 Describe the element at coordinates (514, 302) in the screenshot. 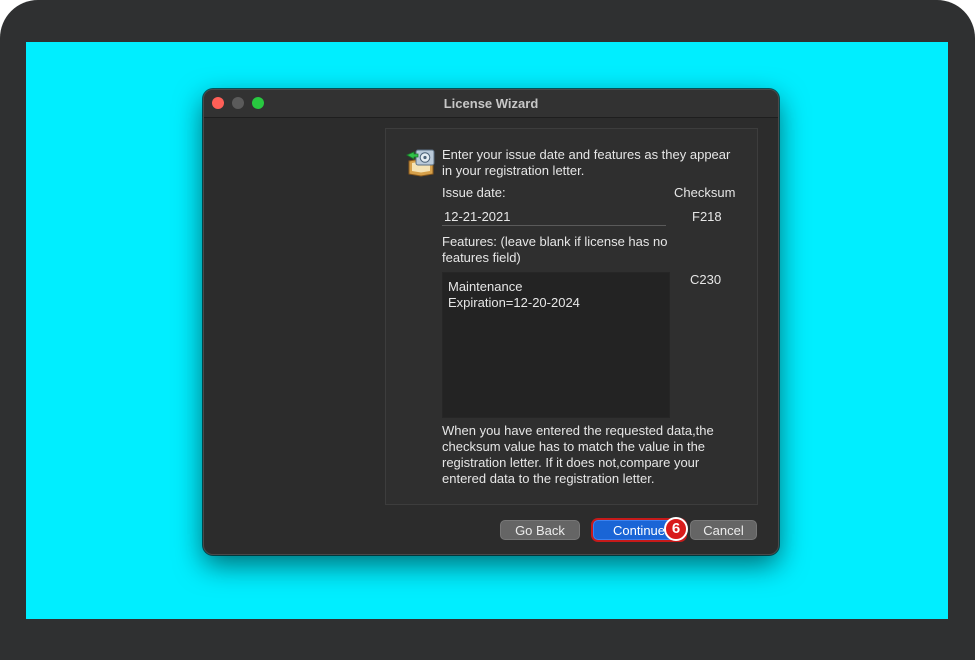

I see `features-line-2: Expiration=12-20-2024` at that location.